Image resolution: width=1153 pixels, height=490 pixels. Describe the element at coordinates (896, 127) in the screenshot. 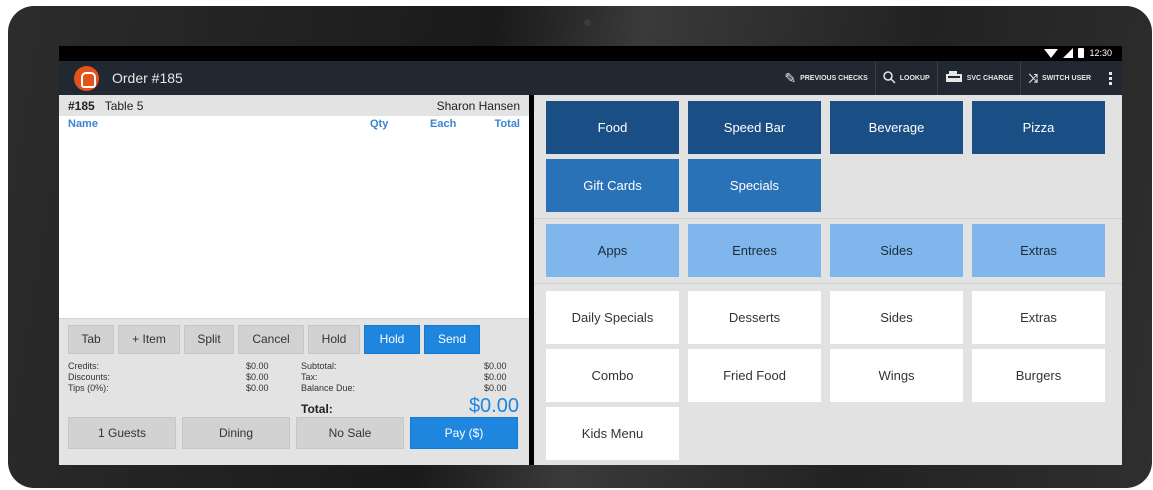

I see `category-beverage: Beverage` at that location.